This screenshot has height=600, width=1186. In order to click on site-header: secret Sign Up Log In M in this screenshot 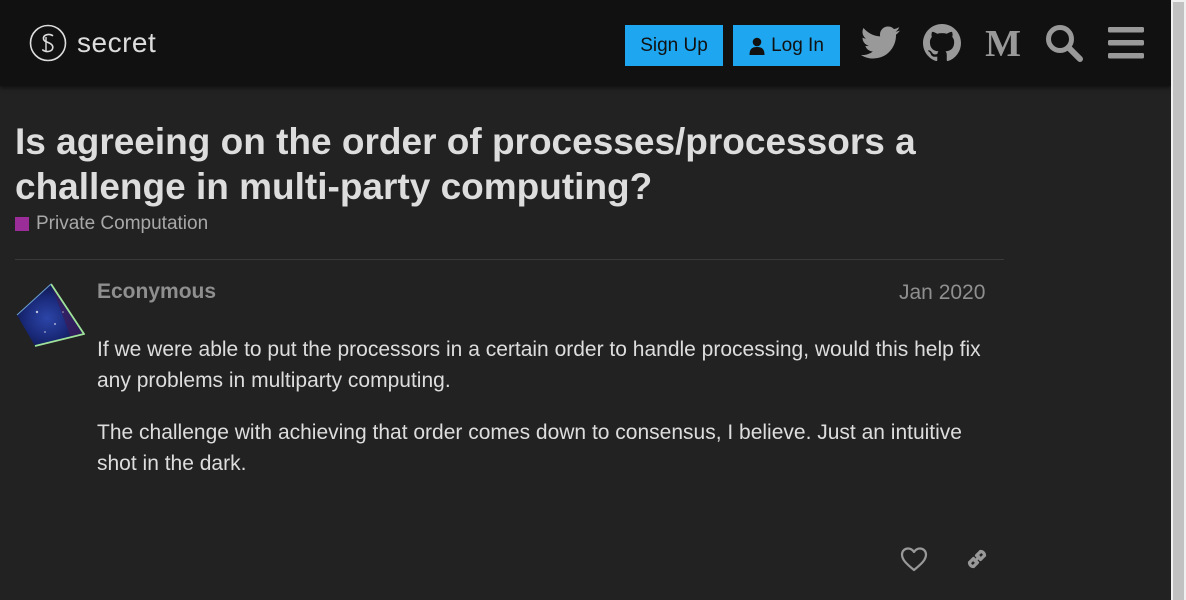, I will do `click(585, 43)`.